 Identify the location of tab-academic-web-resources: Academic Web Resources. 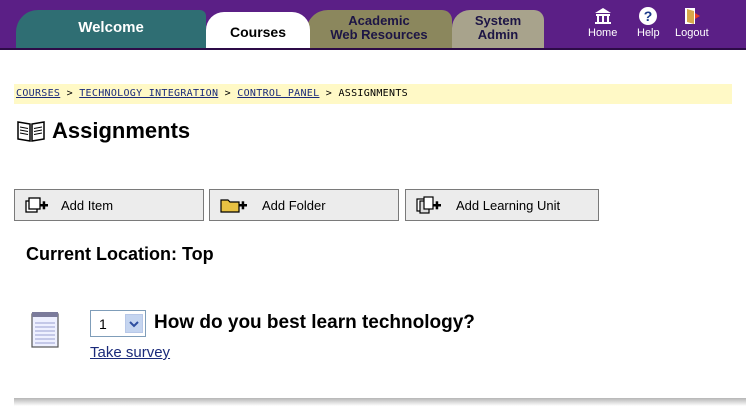
(379, 30).